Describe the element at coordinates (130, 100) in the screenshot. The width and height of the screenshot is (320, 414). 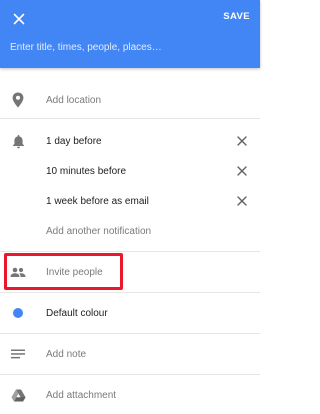
I see `add-location-row: Add location` at that location.